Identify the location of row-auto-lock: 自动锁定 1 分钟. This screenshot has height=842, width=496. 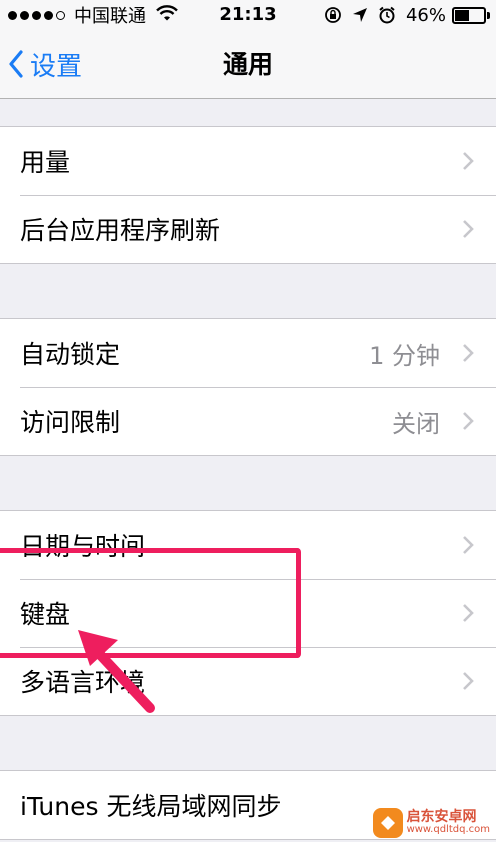
(248, 353).